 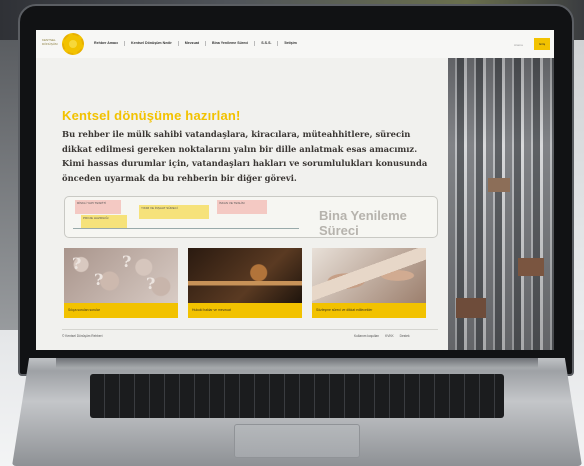 What do you see at coordinates (382, 336) in the screenshot?
I see `footer-links: Kullanım koşulları KVKK Destek` at bounding box center [382, 336].